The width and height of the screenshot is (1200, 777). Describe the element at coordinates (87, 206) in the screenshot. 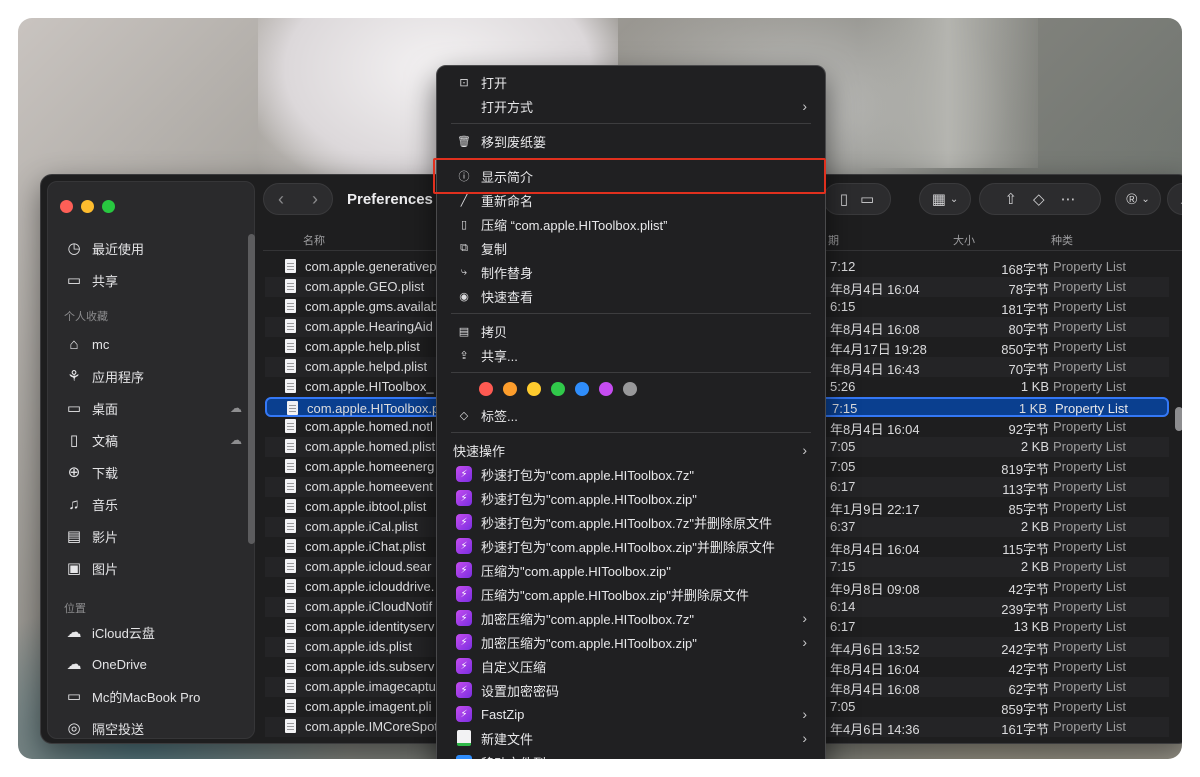

I see `minimize-window-button` at that location.